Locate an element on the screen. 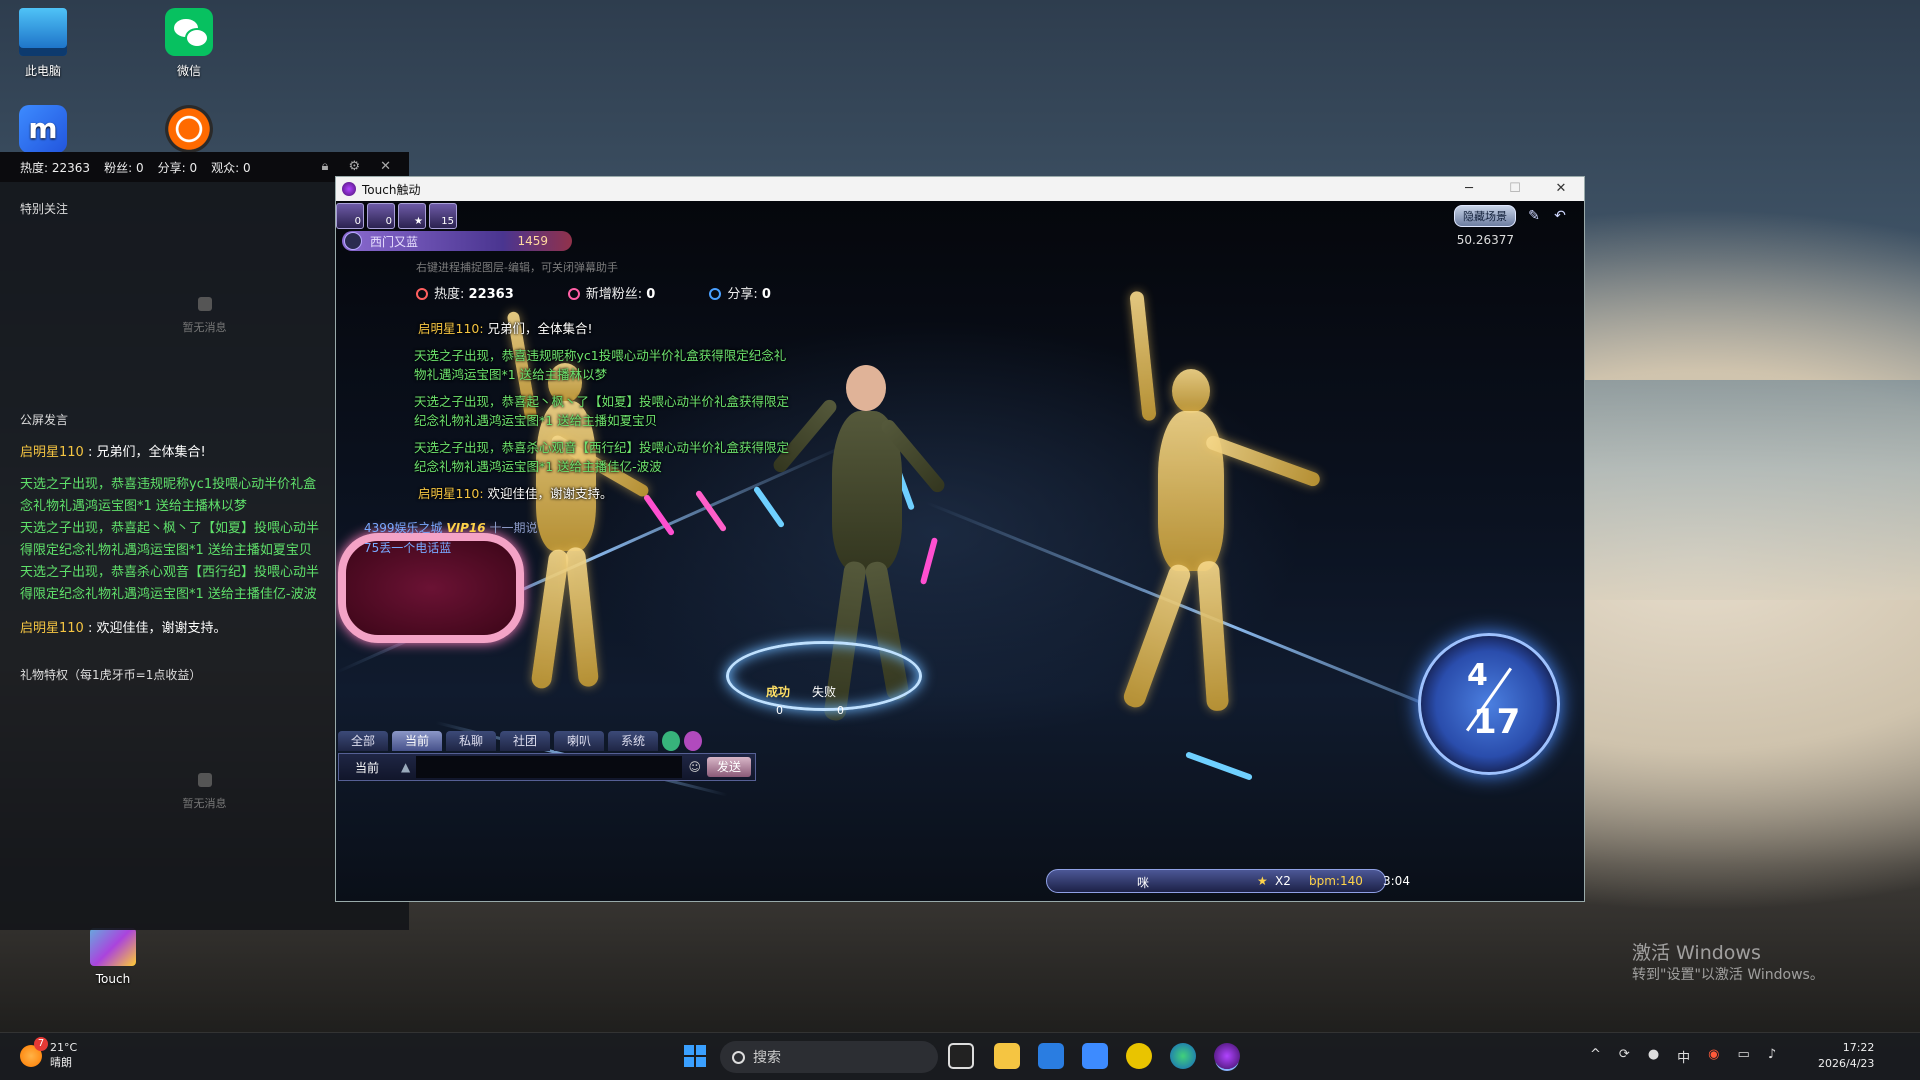  close-icon: ✕ is located at coordinates (385, 166).